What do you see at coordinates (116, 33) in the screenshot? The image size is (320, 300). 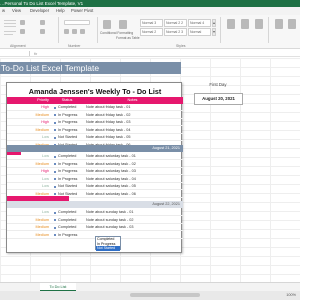 I see `conditional-formatting-label: Conditional Formatting` at bounding box center [116, 33].